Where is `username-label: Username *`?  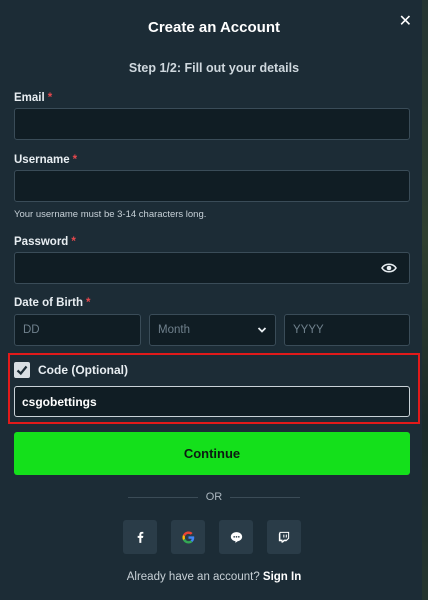 username-label: Username * is located at coordinates (46, 160).